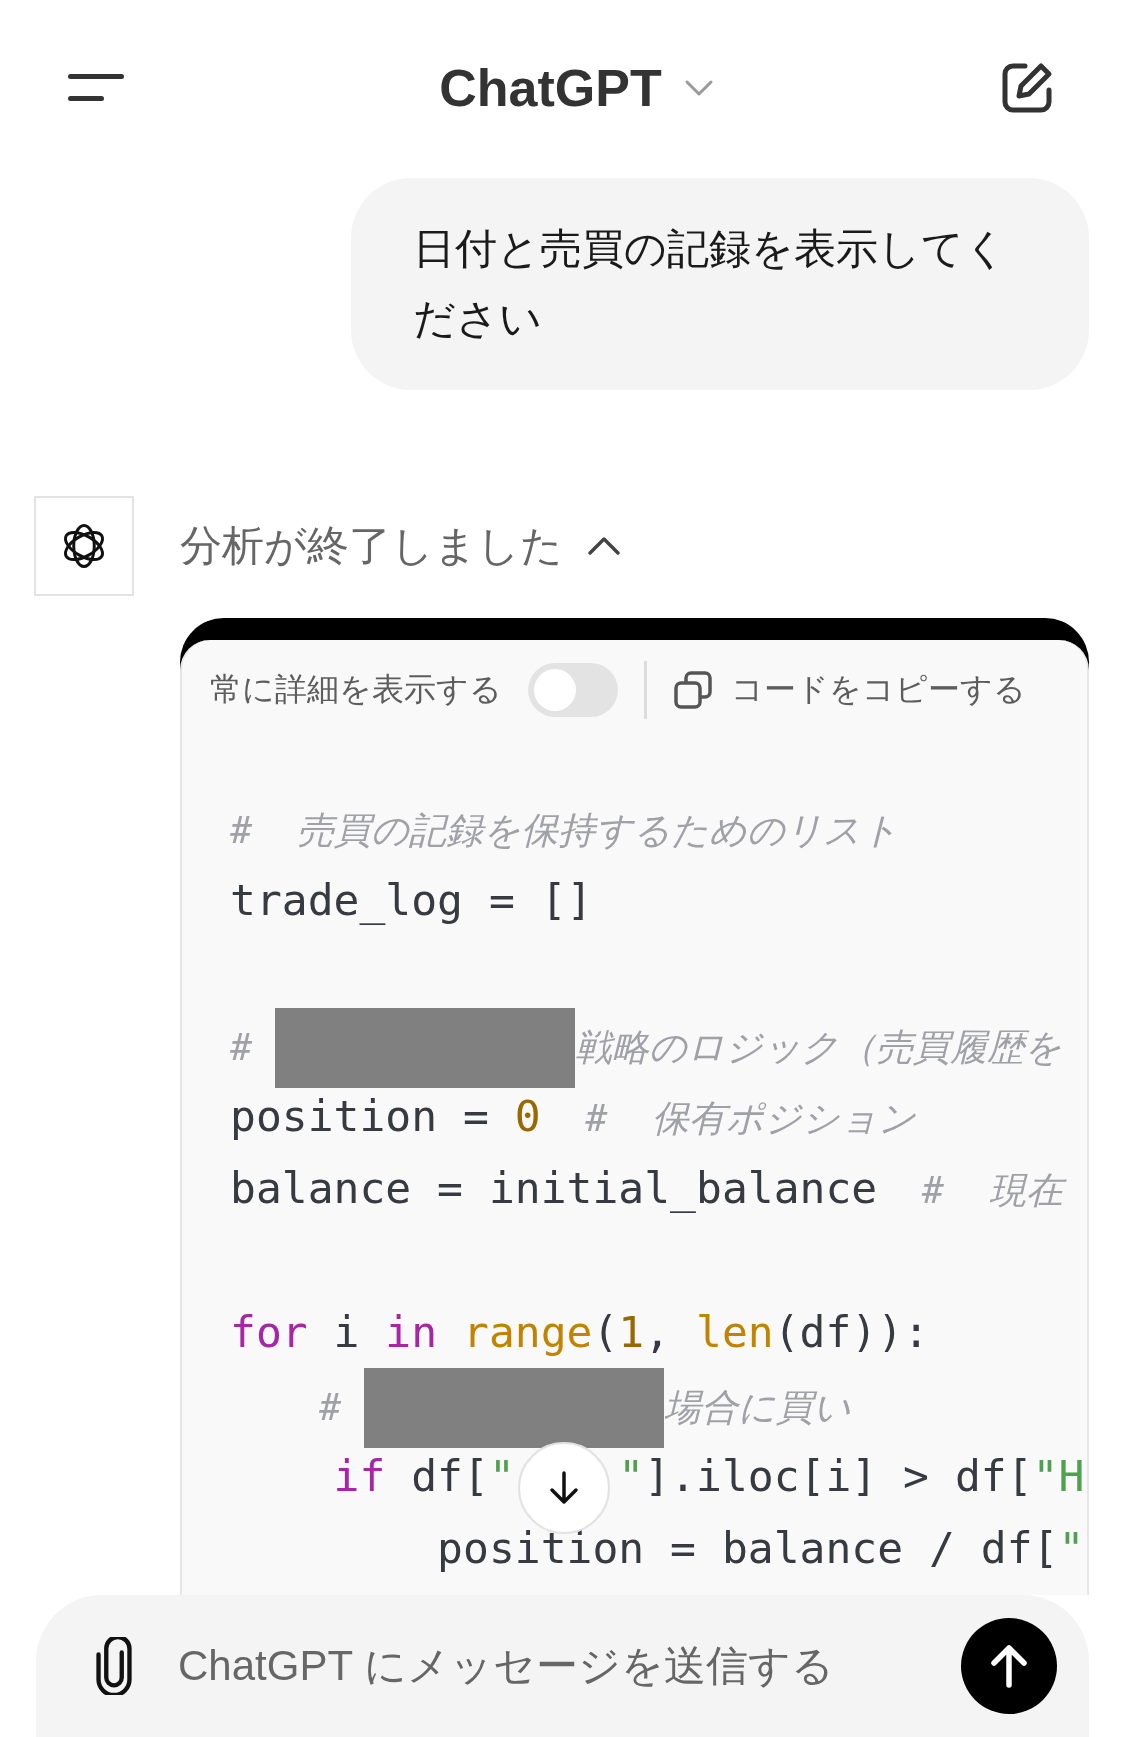 This screenshot has width=1125, height=1737. Describe the element at coordinates (757, 1407) in the screenshot. I see `code-comment: 場合に買い` at that location.